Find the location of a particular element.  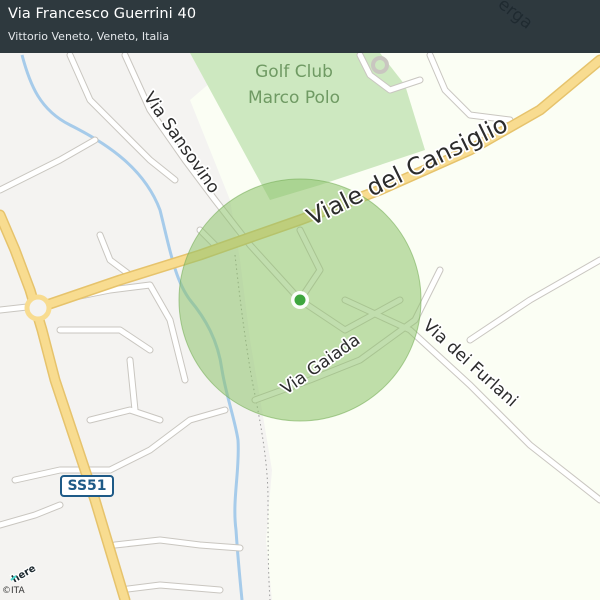

address-title: Via Francesco Guerrini 40 is located at coordinates (102, 14).